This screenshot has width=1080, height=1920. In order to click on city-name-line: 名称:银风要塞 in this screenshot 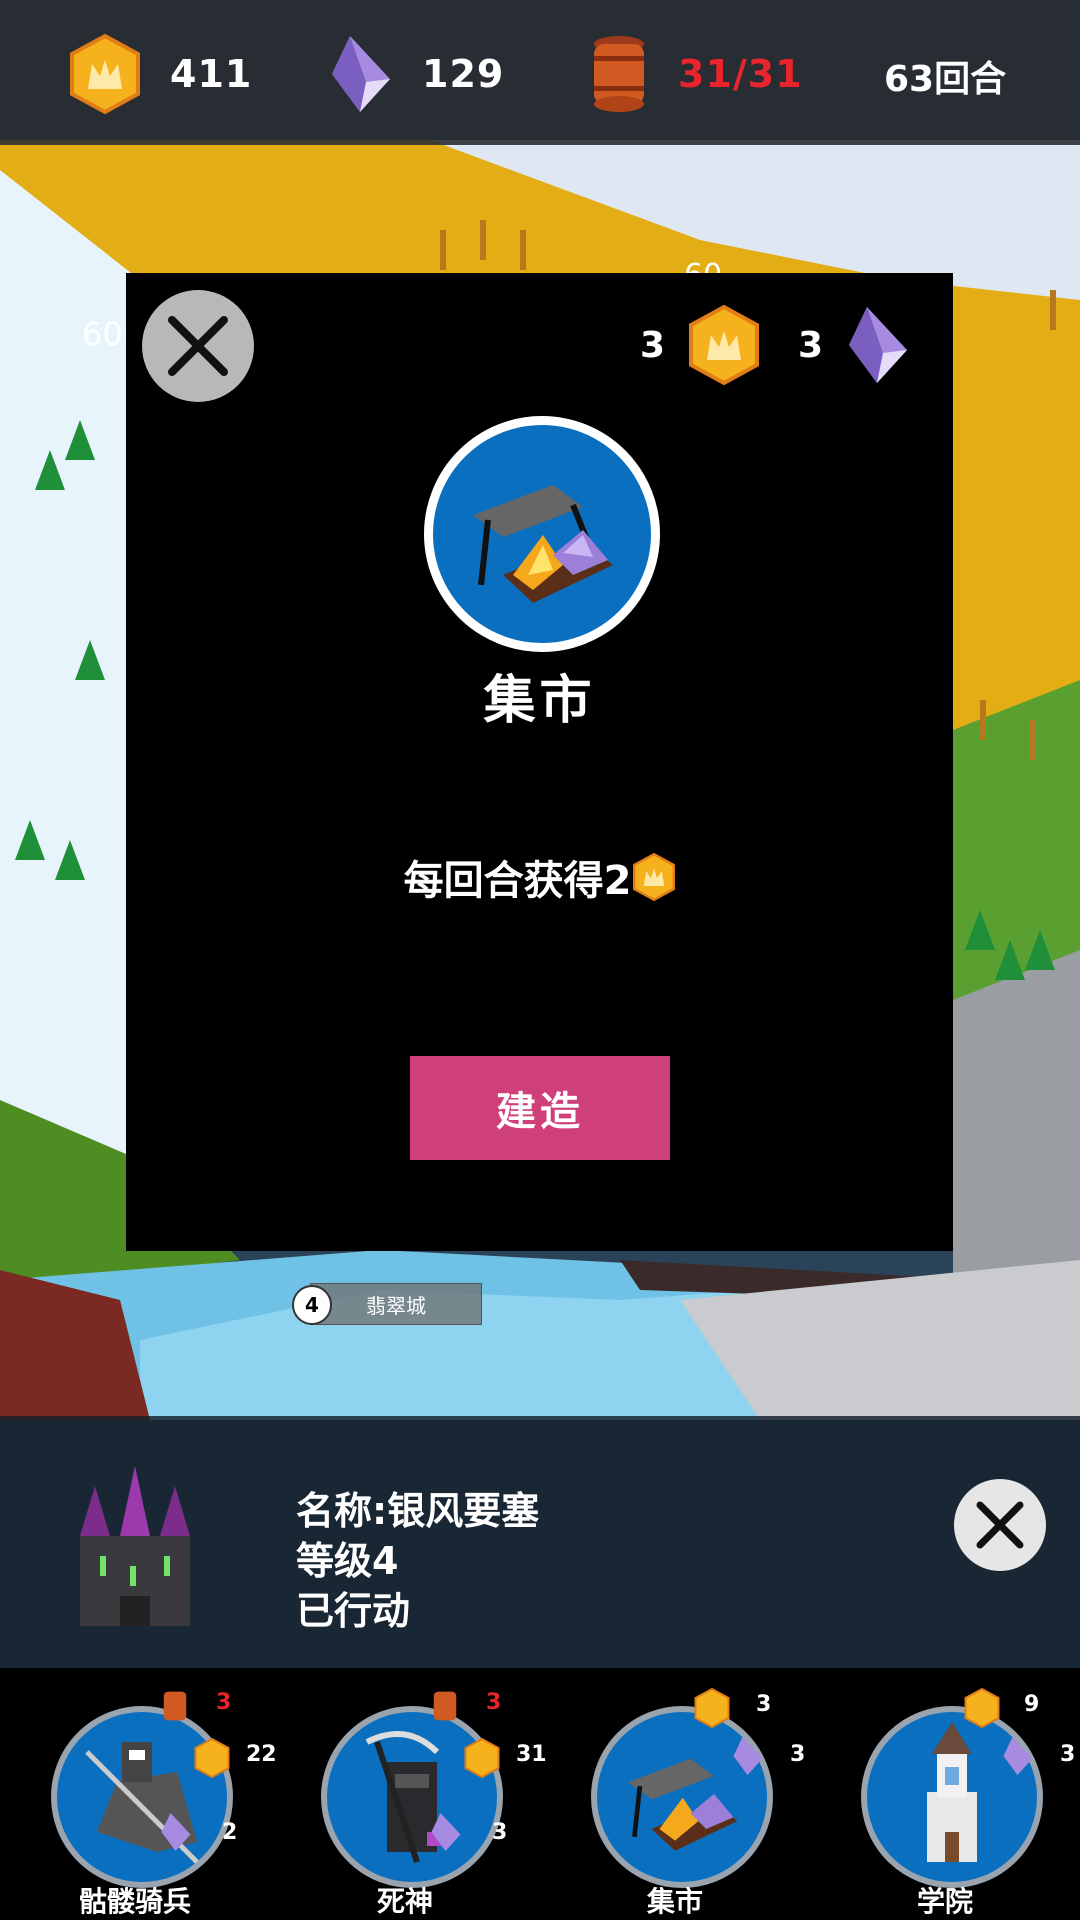, I will do `click(418, 1511)`.